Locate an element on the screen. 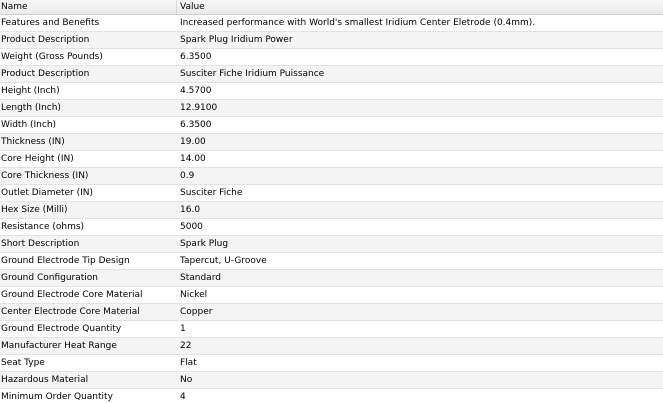 Image resolution: width=663 pixels, height=403 pixels. row-value: 0.9 is located at coordinates (187, 176).